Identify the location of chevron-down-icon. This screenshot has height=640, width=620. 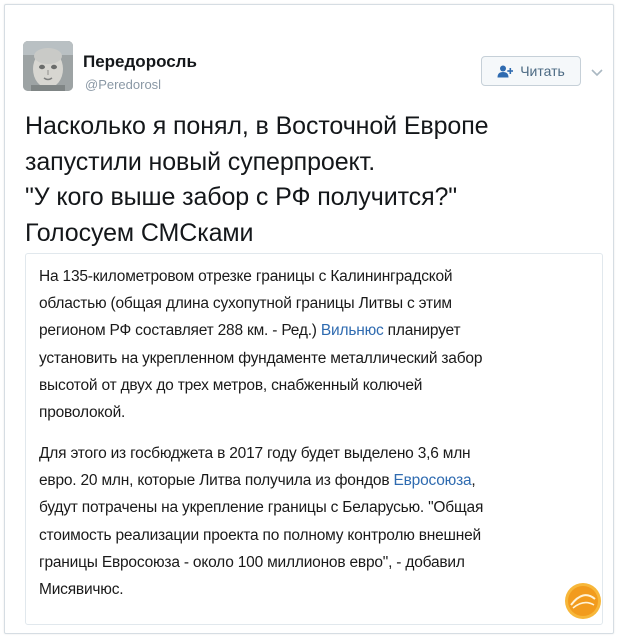
(597, 73).